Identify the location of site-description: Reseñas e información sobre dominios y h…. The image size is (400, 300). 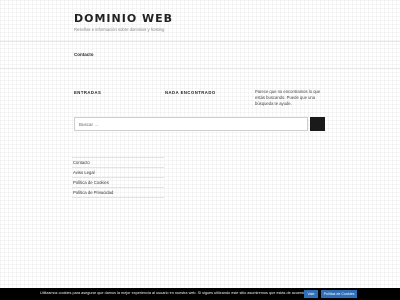
(119, 29).